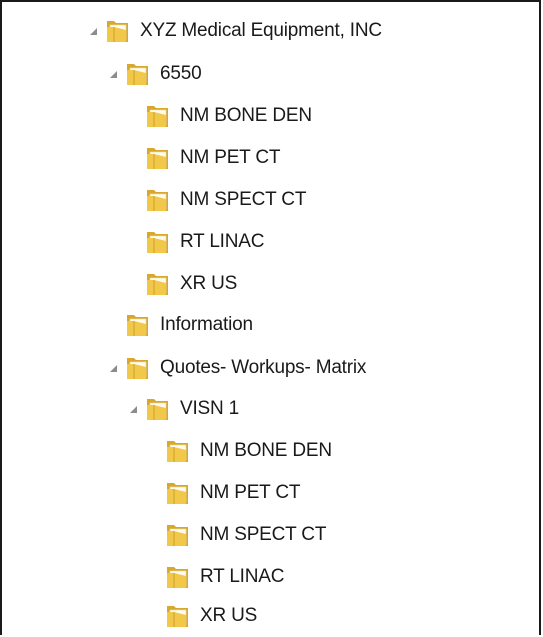 The image size is (543, 637). I want to click on tree-node-label: Quotes- Workups- Matrix, so click(263, 367).